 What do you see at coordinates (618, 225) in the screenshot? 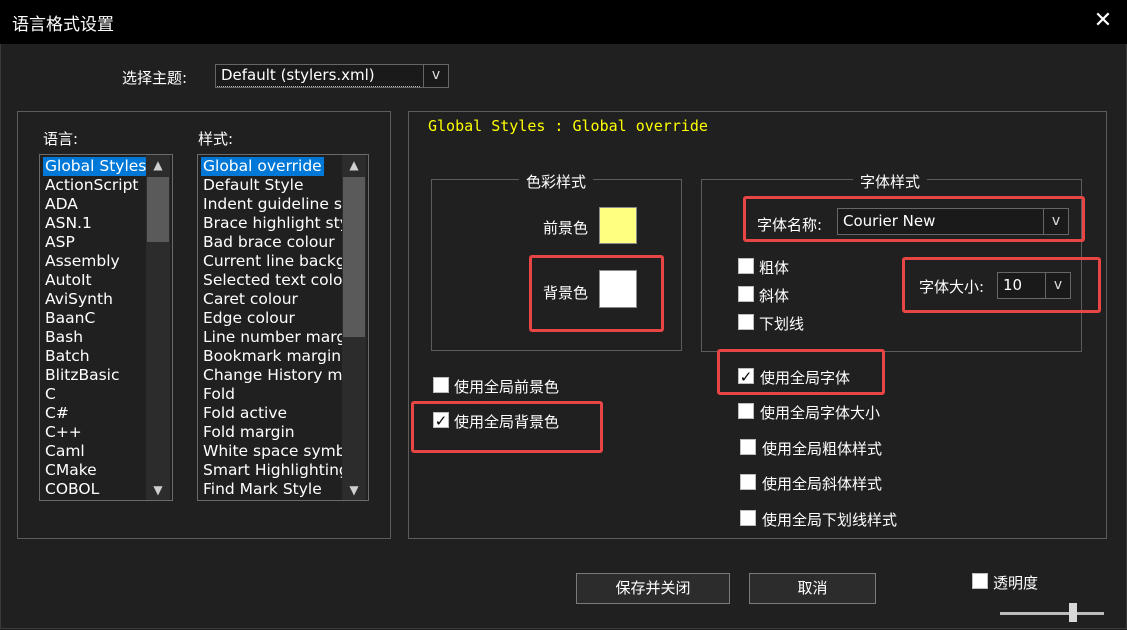
I see `foreground-color-swatch` at bounding box center [618, 225].